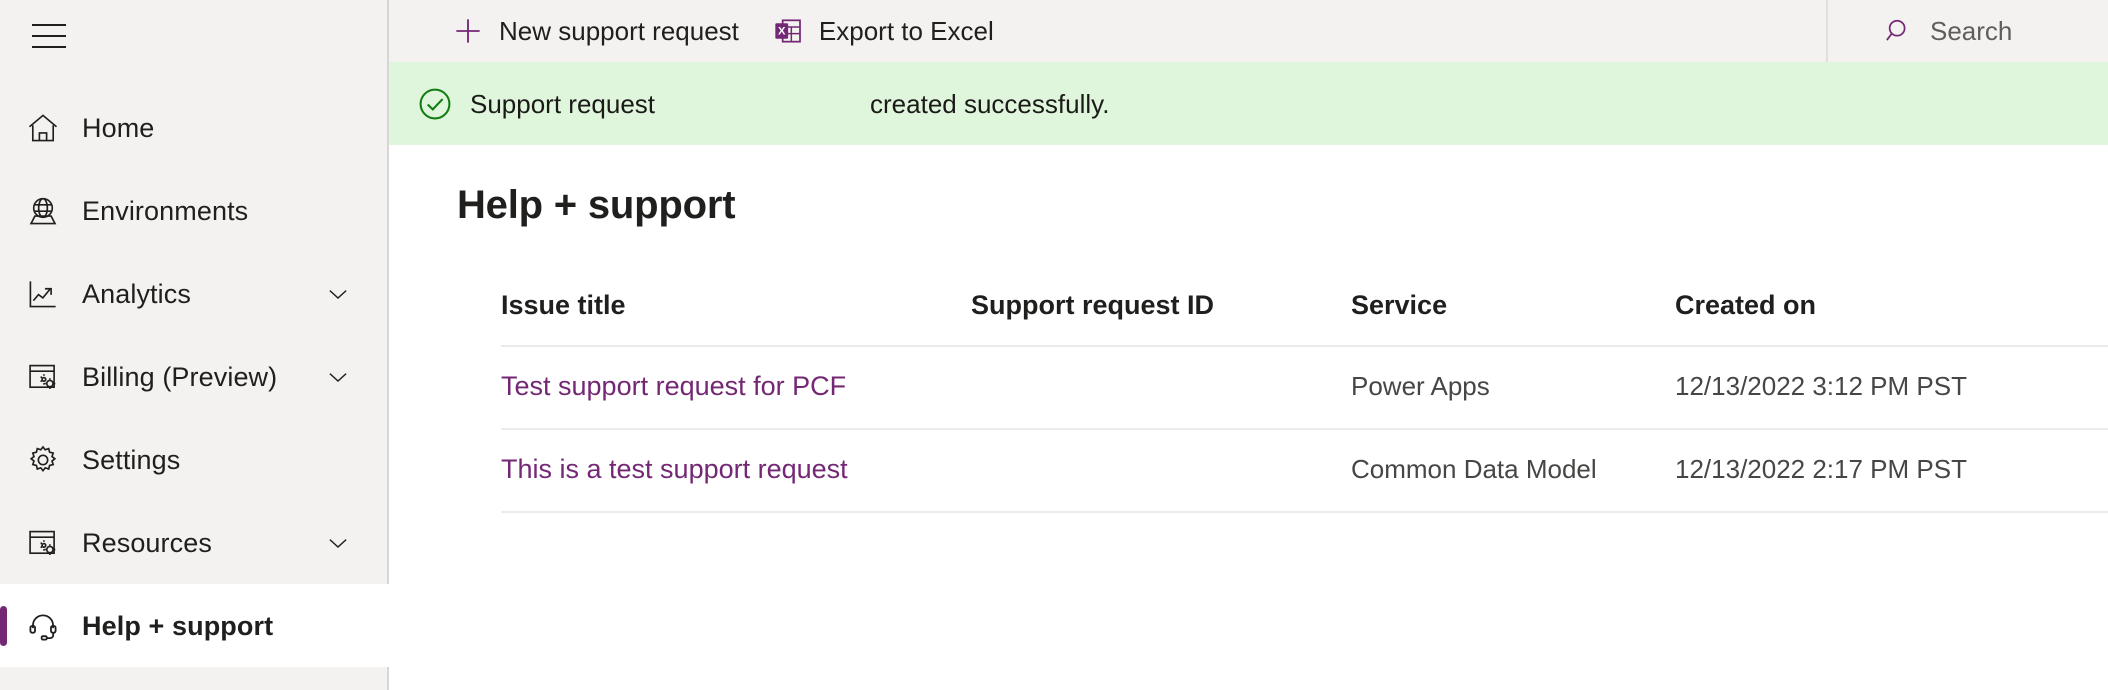 Image resolution: width=2108 pixels, height=690 pixels. I want to click on notification-prefix-text: Support request, so click(563, 103).